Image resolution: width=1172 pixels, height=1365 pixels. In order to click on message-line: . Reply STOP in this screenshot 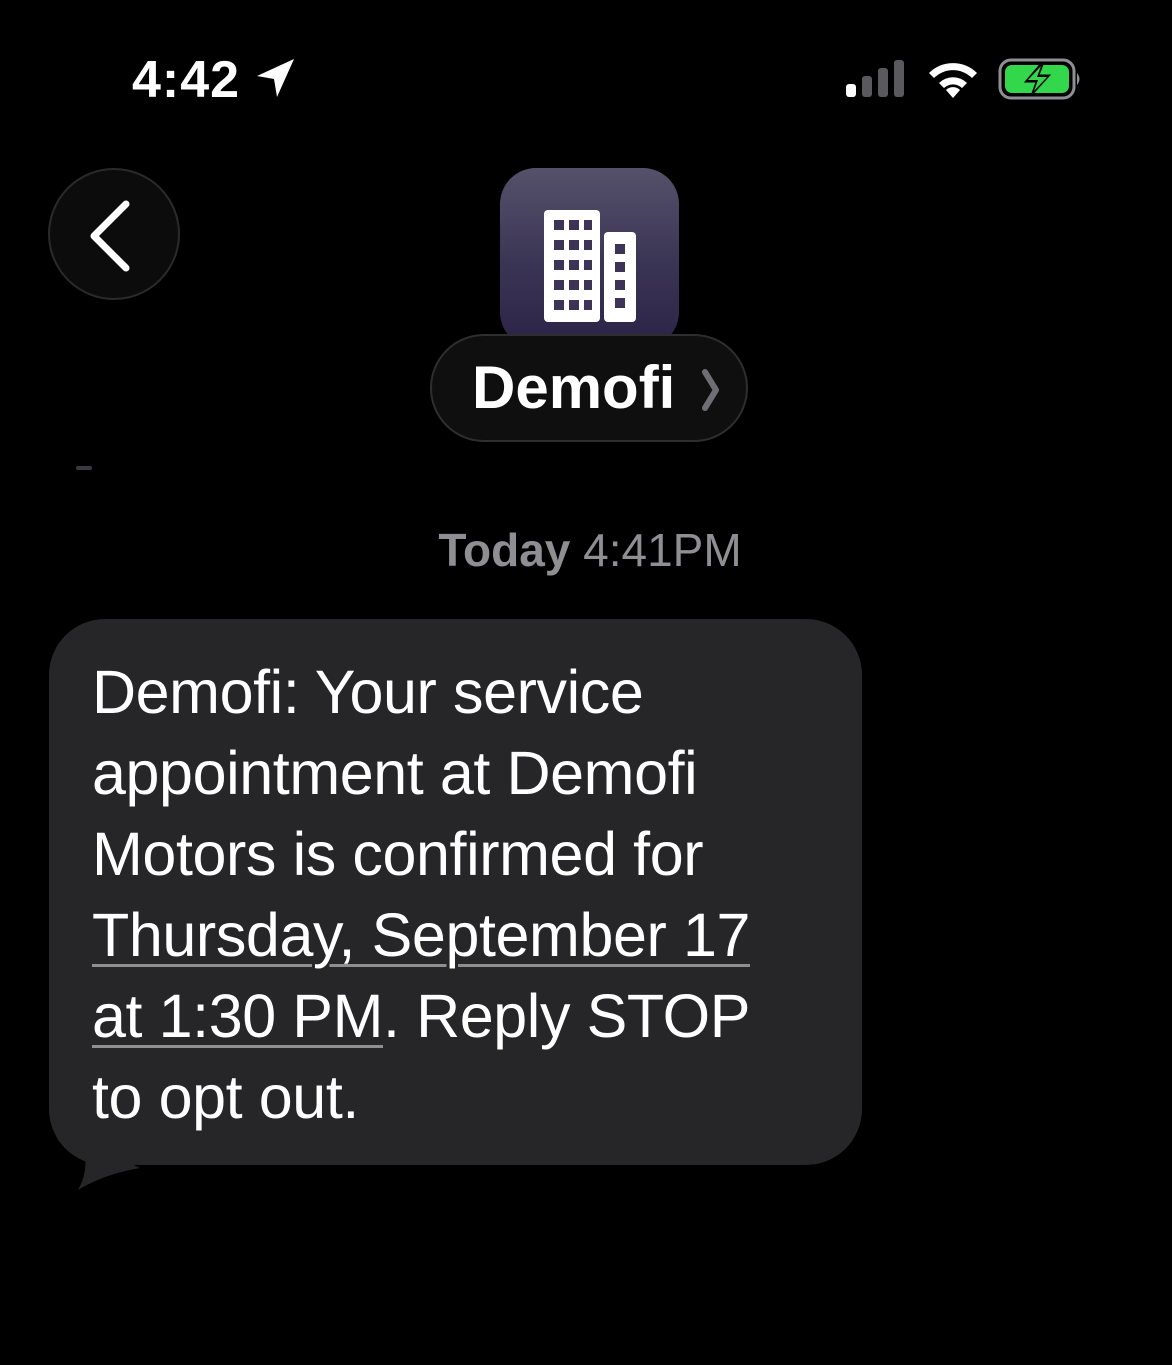, I will do `click(566, 1016)`.